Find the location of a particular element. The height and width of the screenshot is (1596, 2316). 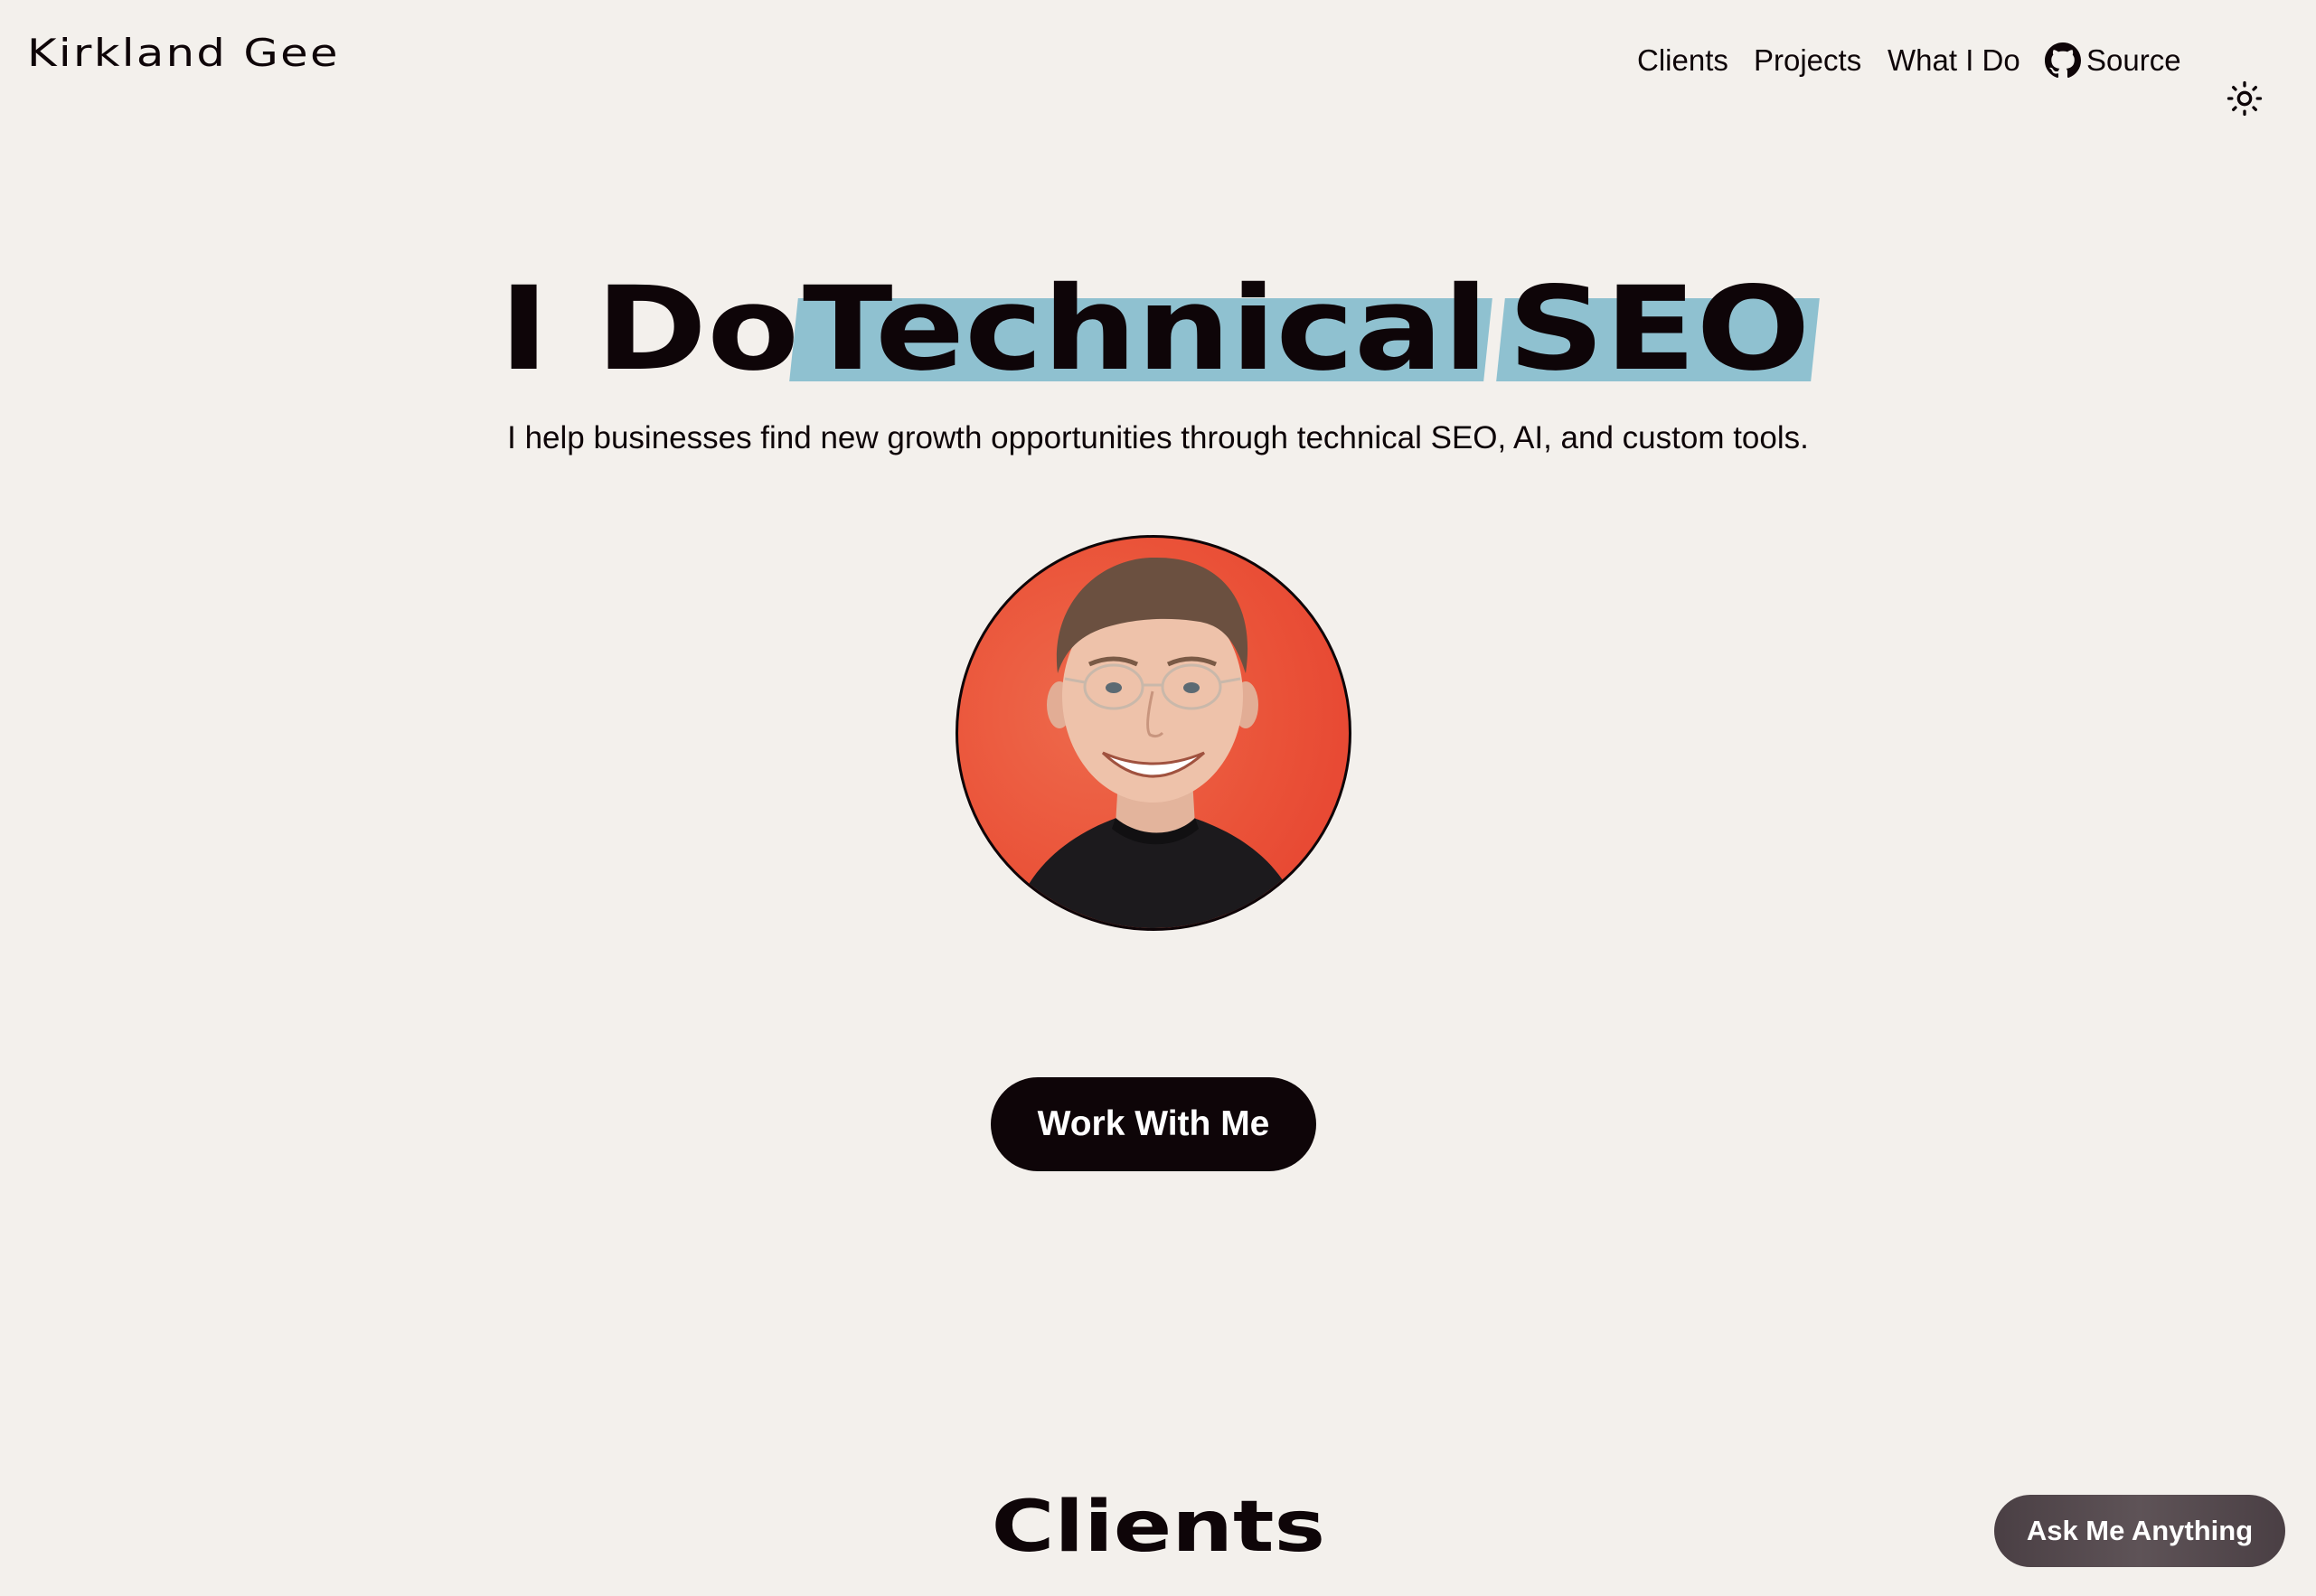

hero-title: I Do Technical SEO is located at coordinates (1158, 330).